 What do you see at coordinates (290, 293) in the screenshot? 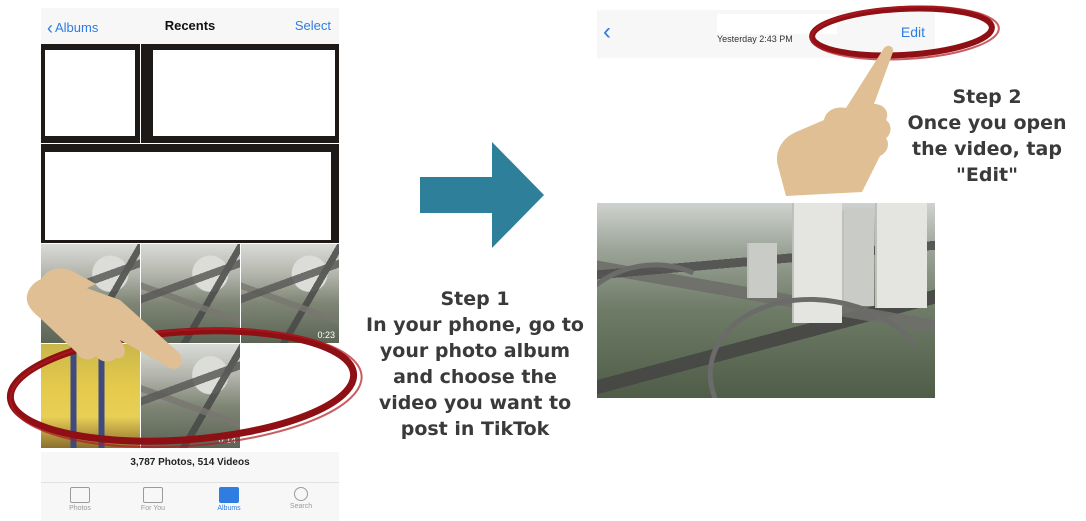
I see `video-thumbnail: 0:23` at bounding box center [290, 293].